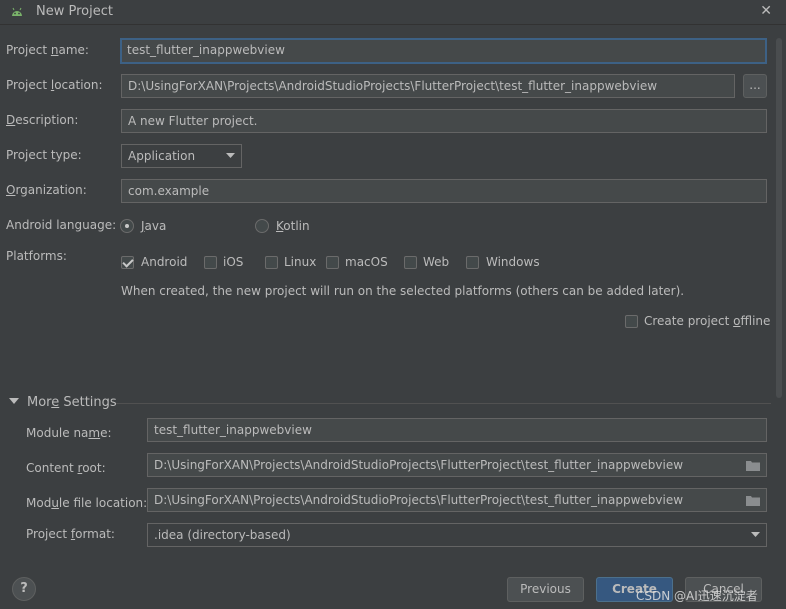  What do you see at coordinates (444, 191) in the screenshot?
I see `organization-input: com.example` at bounding box center [444, 191].